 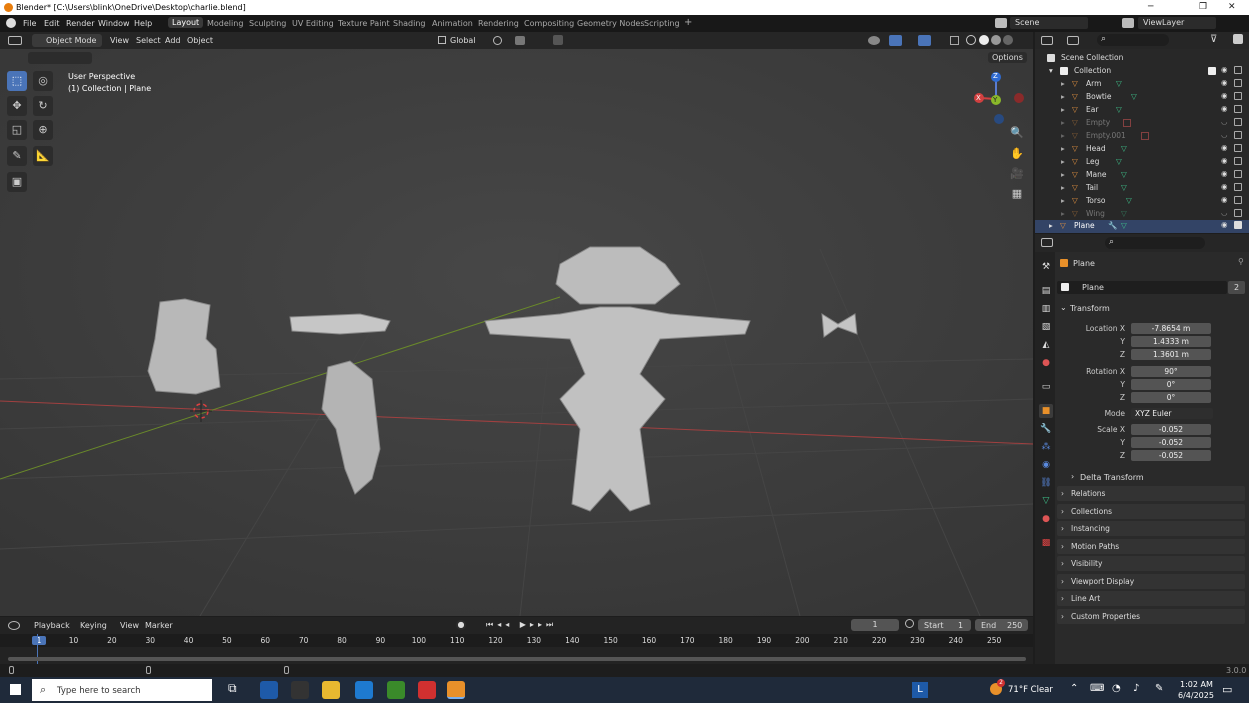 I want to click on transform-tool: ⊕, so click(x=43, y=130).